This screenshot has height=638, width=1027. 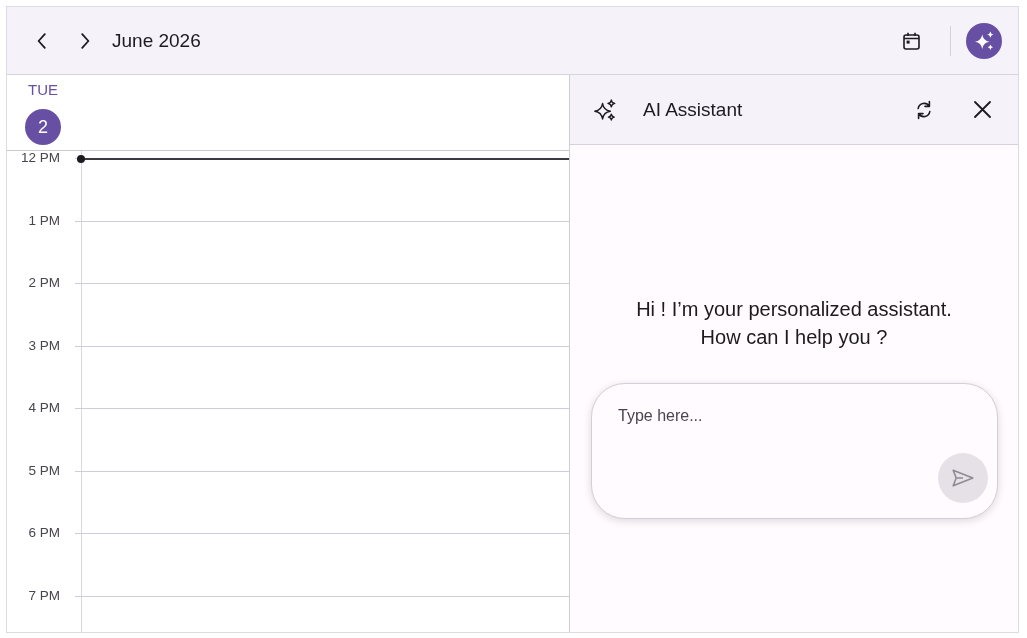 What do you see at coordinates (963, 478) in the screenshot?
I see `send-icon` at bounding box center [963, 478].